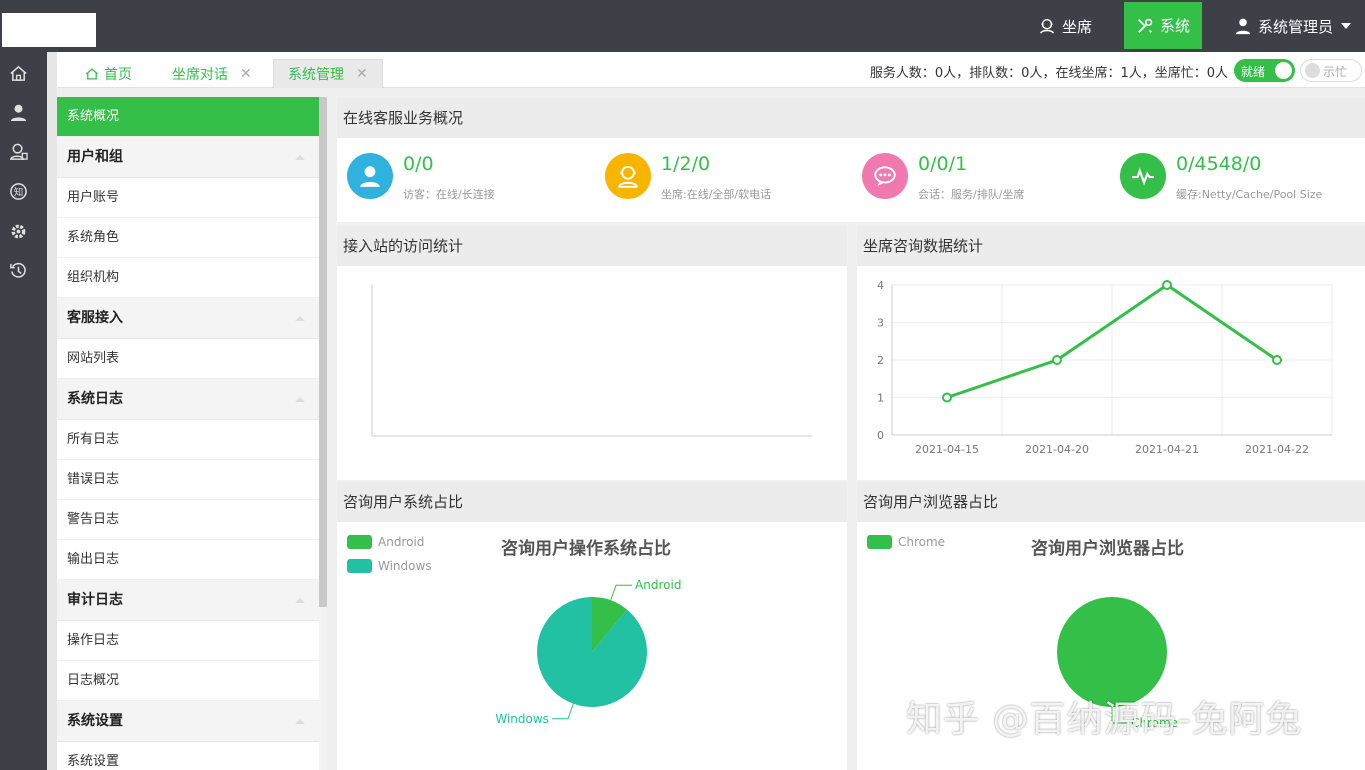 This screenshot has height=770, width=1365. What do you see at coordinates (188, 641) in the screenshot?
I see `sidebar-item: 操作日志` at bounding box center [188, 641].